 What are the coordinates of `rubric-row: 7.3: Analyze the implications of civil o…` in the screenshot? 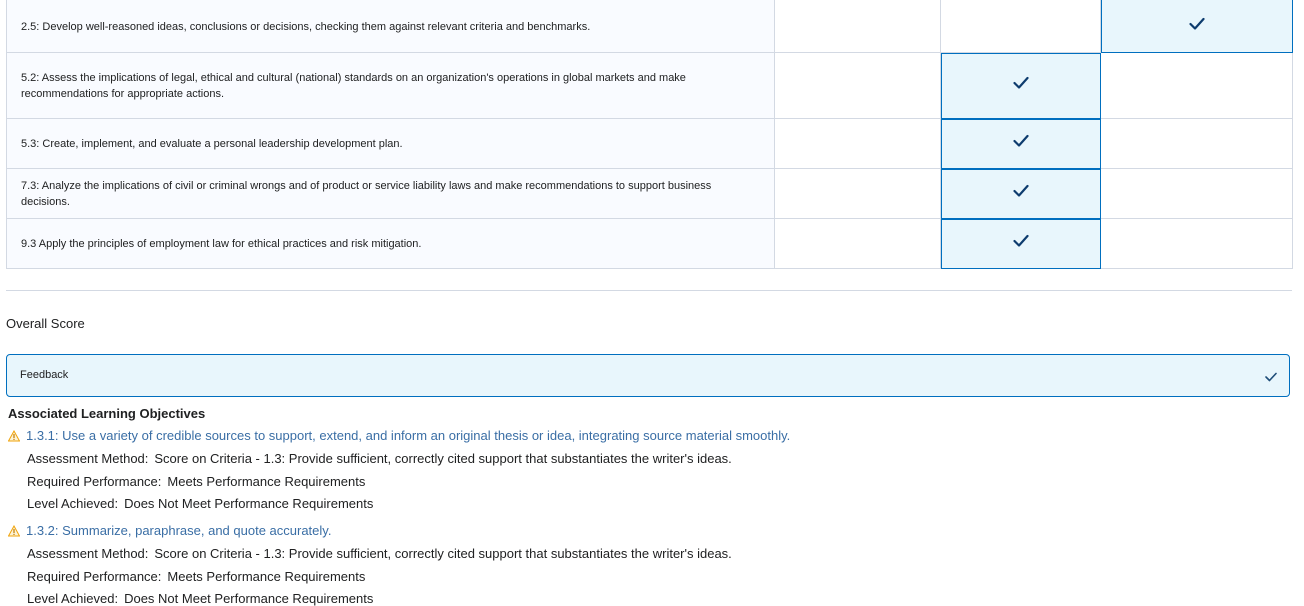 It's located at (649, 193).